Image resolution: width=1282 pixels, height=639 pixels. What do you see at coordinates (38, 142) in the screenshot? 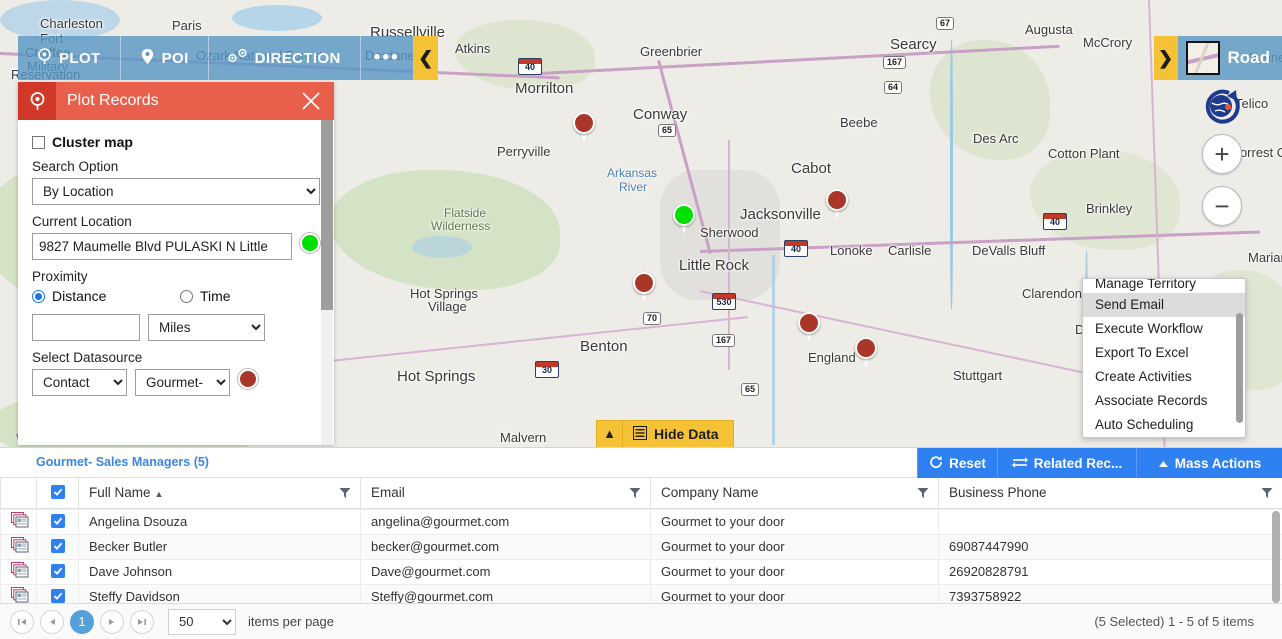
I see `cluster-map-checkbox` at bounding box center [38, 142].